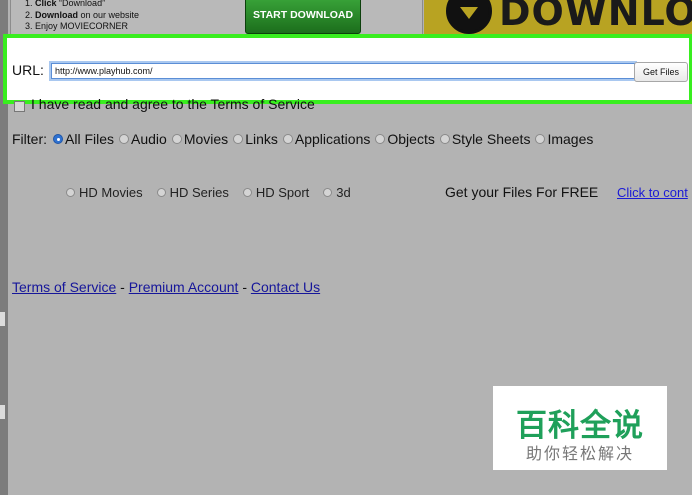  I want to click on watermark-subtitle: 助你轻松解决, so click(579, 453).